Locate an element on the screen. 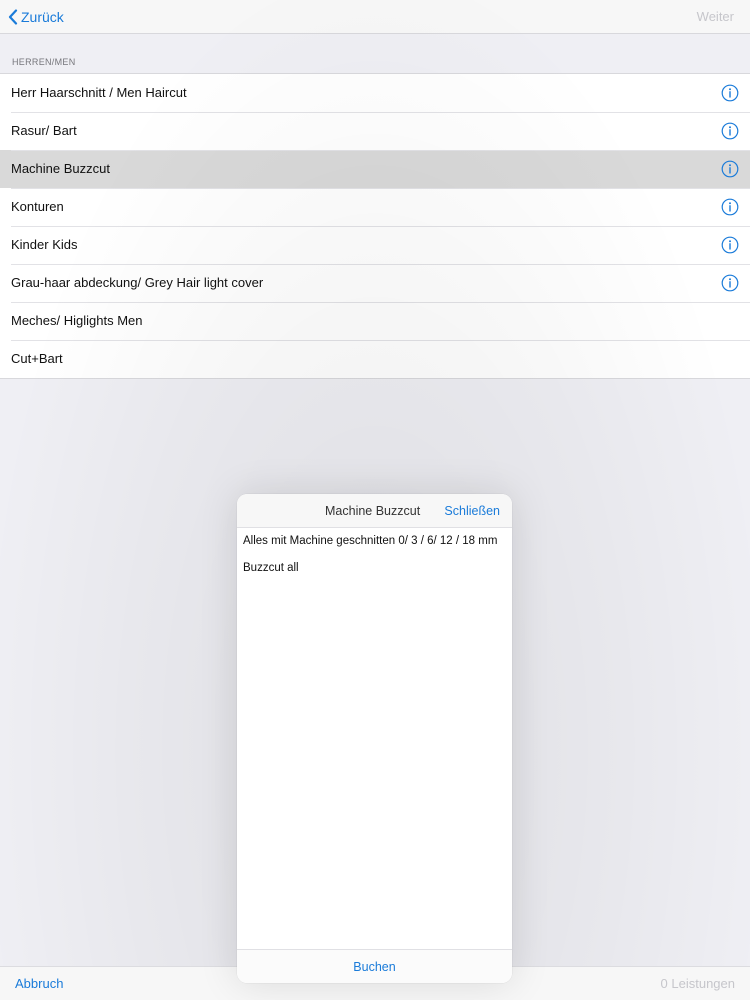 Image resolution: width=750 pixels, height=1000 pixels. section-header: HERREN/MEN is located at coordinates (44, 62).